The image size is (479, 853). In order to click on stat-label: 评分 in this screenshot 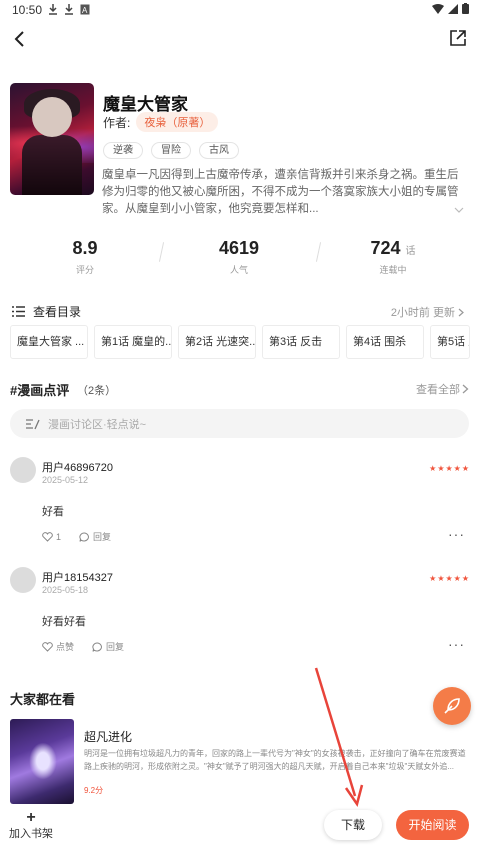, I will do `click(84, 270)`.